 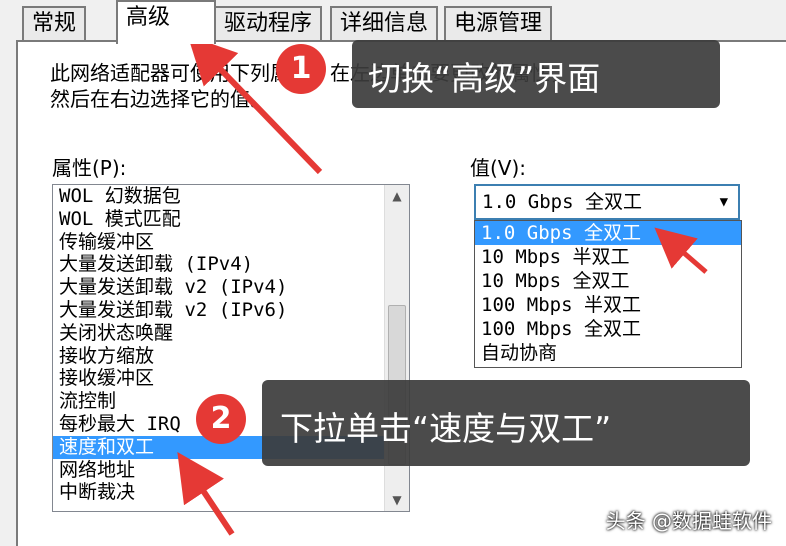 I want to click on value-arrow, so click(x=681, y=250).